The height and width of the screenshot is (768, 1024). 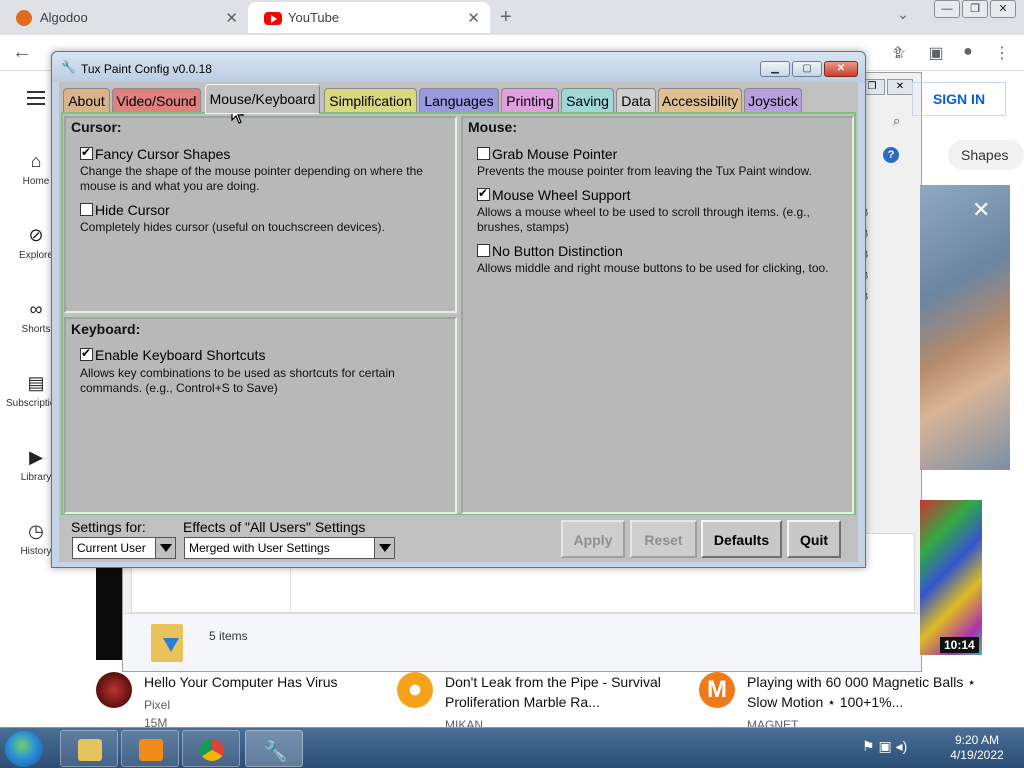 What do you see at coordinates (125, 210) in the screenshot?
I see `hide-cursor-checkbox: Hide Cursor` at bounding box center [125, 210].